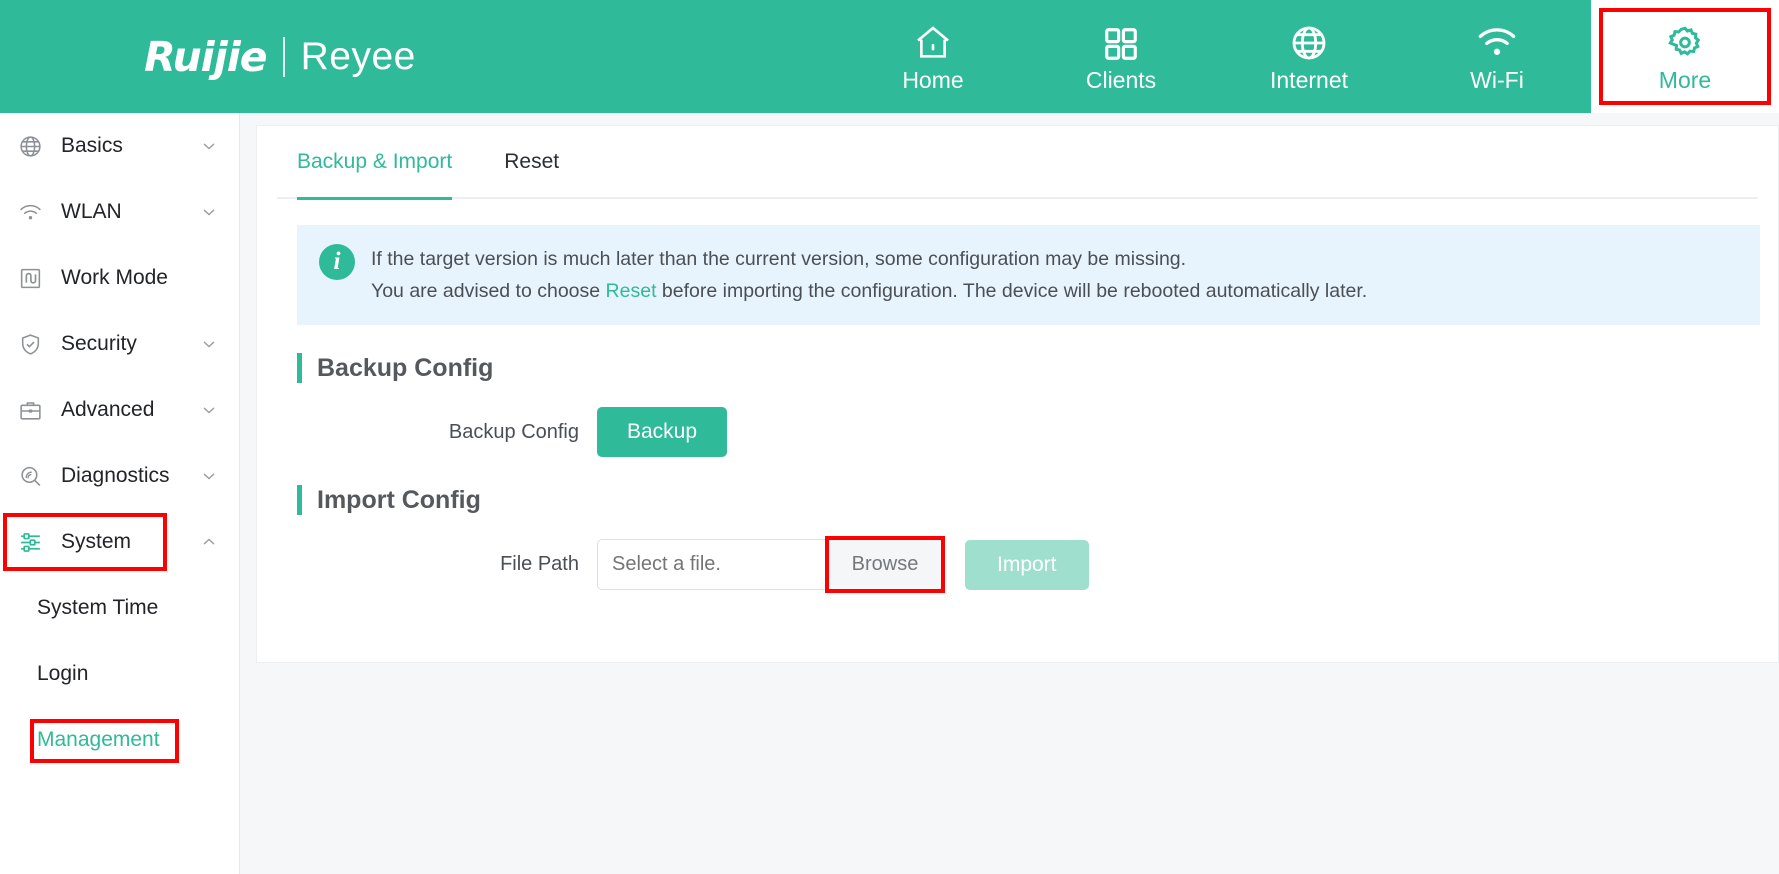 Image resolution: width=1779 pixels, height=874 pixels. What do you see at coordinates (539, 564) in the screenshot?
I see `file-path-label: File Path` at bounding box center [539, 564].